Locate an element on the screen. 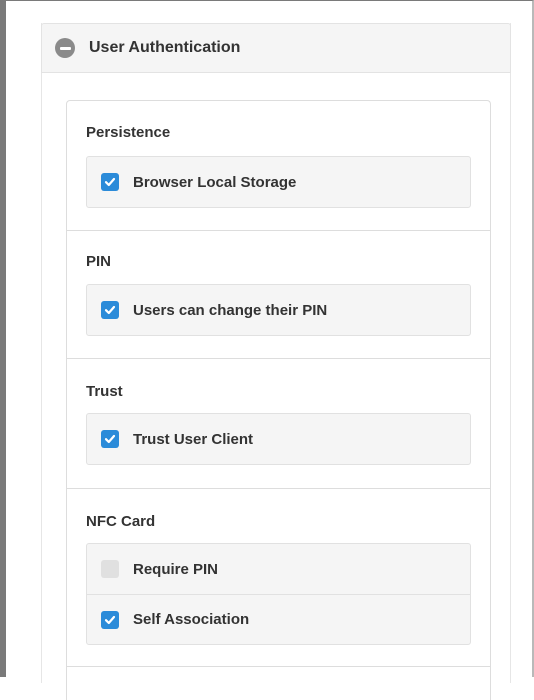 This screenshot has width=534, height=700. option-box: Require PIN Self Association is located at coordinates (278, 594).